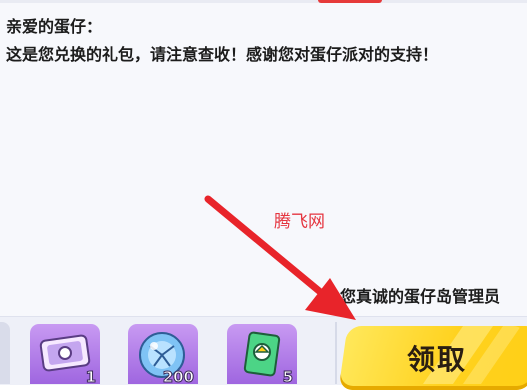 The image size is (527, 390). Describe the element at coordinates (437, 359) in the screenshot. I see `claim-button-label: 领取` at that location.